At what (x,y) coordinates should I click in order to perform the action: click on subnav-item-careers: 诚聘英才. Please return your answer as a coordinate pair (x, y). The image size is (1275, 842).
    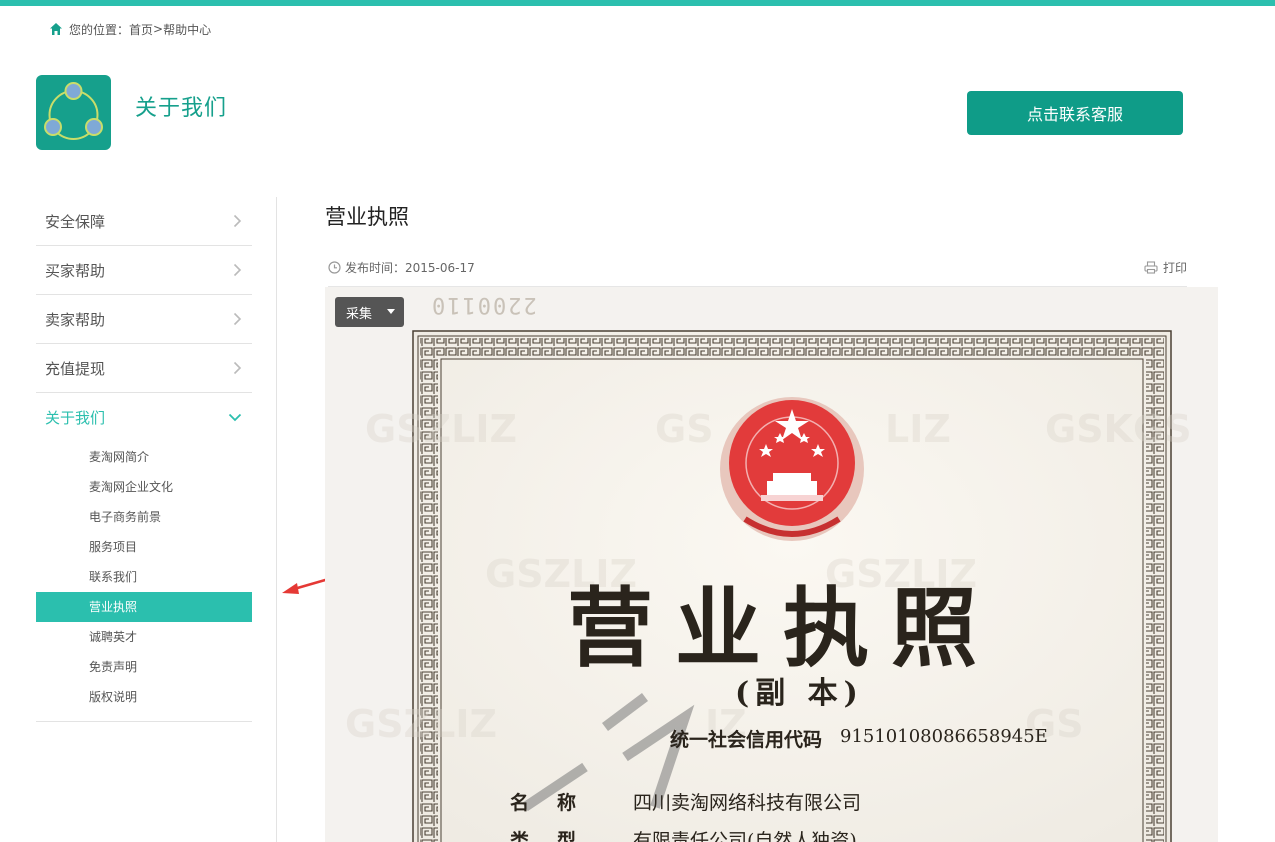
    Looking at the image, I should click on (144, 637).